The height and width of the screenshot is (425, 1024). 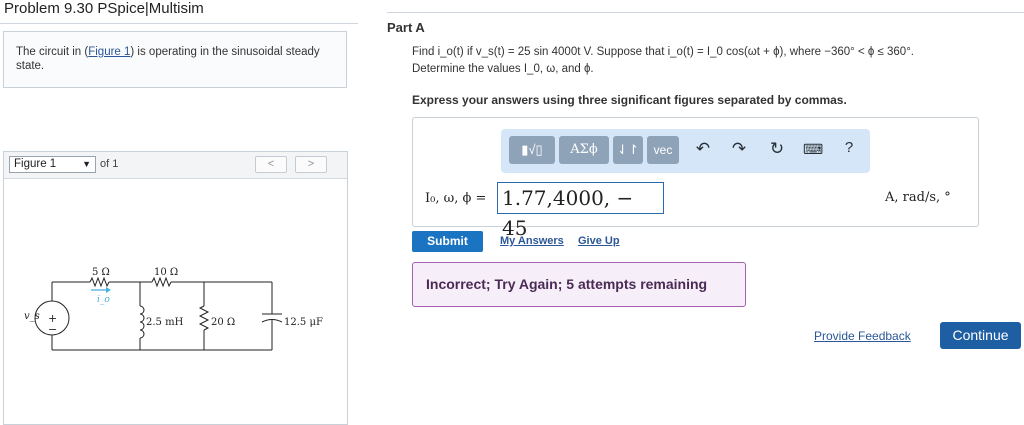 I want to click on continue-button: Continue, so click(x=980, y=335).